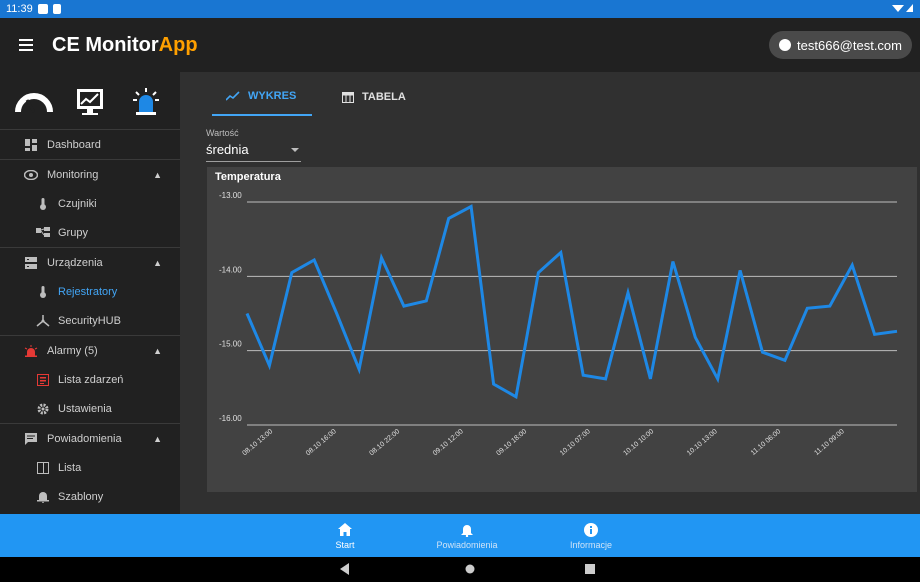 This screenshot has height=582, width=920. I want to click on y-tick-label: -16.00, so click(230, 418).